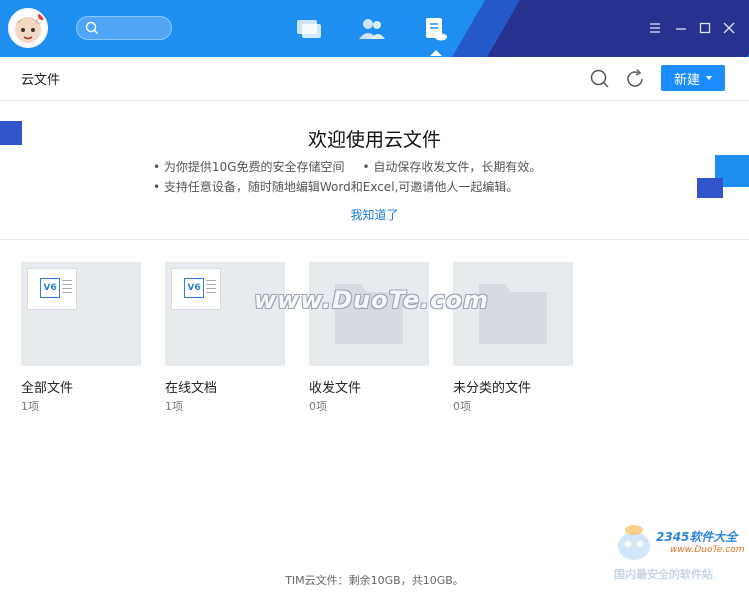 The height and width of the screenshot is (600, 749). I want to click on feature-item: • 自动保存收发文件，长期有效。, so click(452, 167).